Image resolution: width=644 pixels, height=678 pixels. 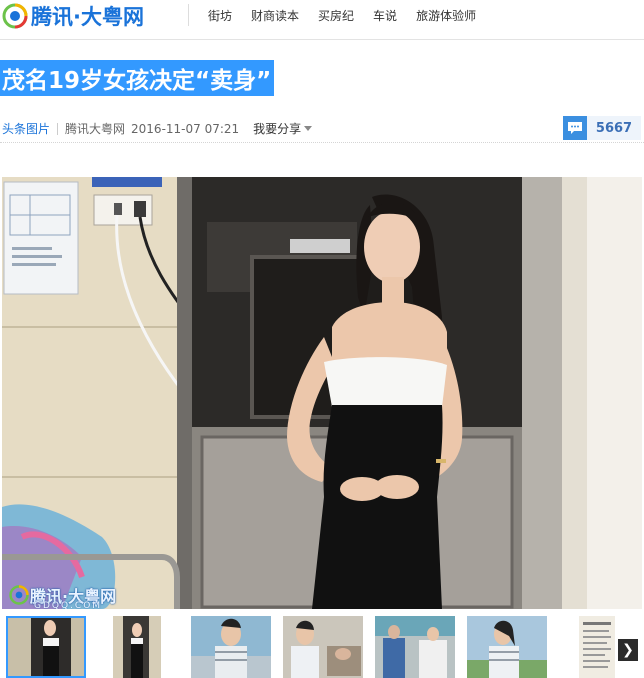 I want to click on nav-item-maifang: 买房纪, so click(x=336, y=15).